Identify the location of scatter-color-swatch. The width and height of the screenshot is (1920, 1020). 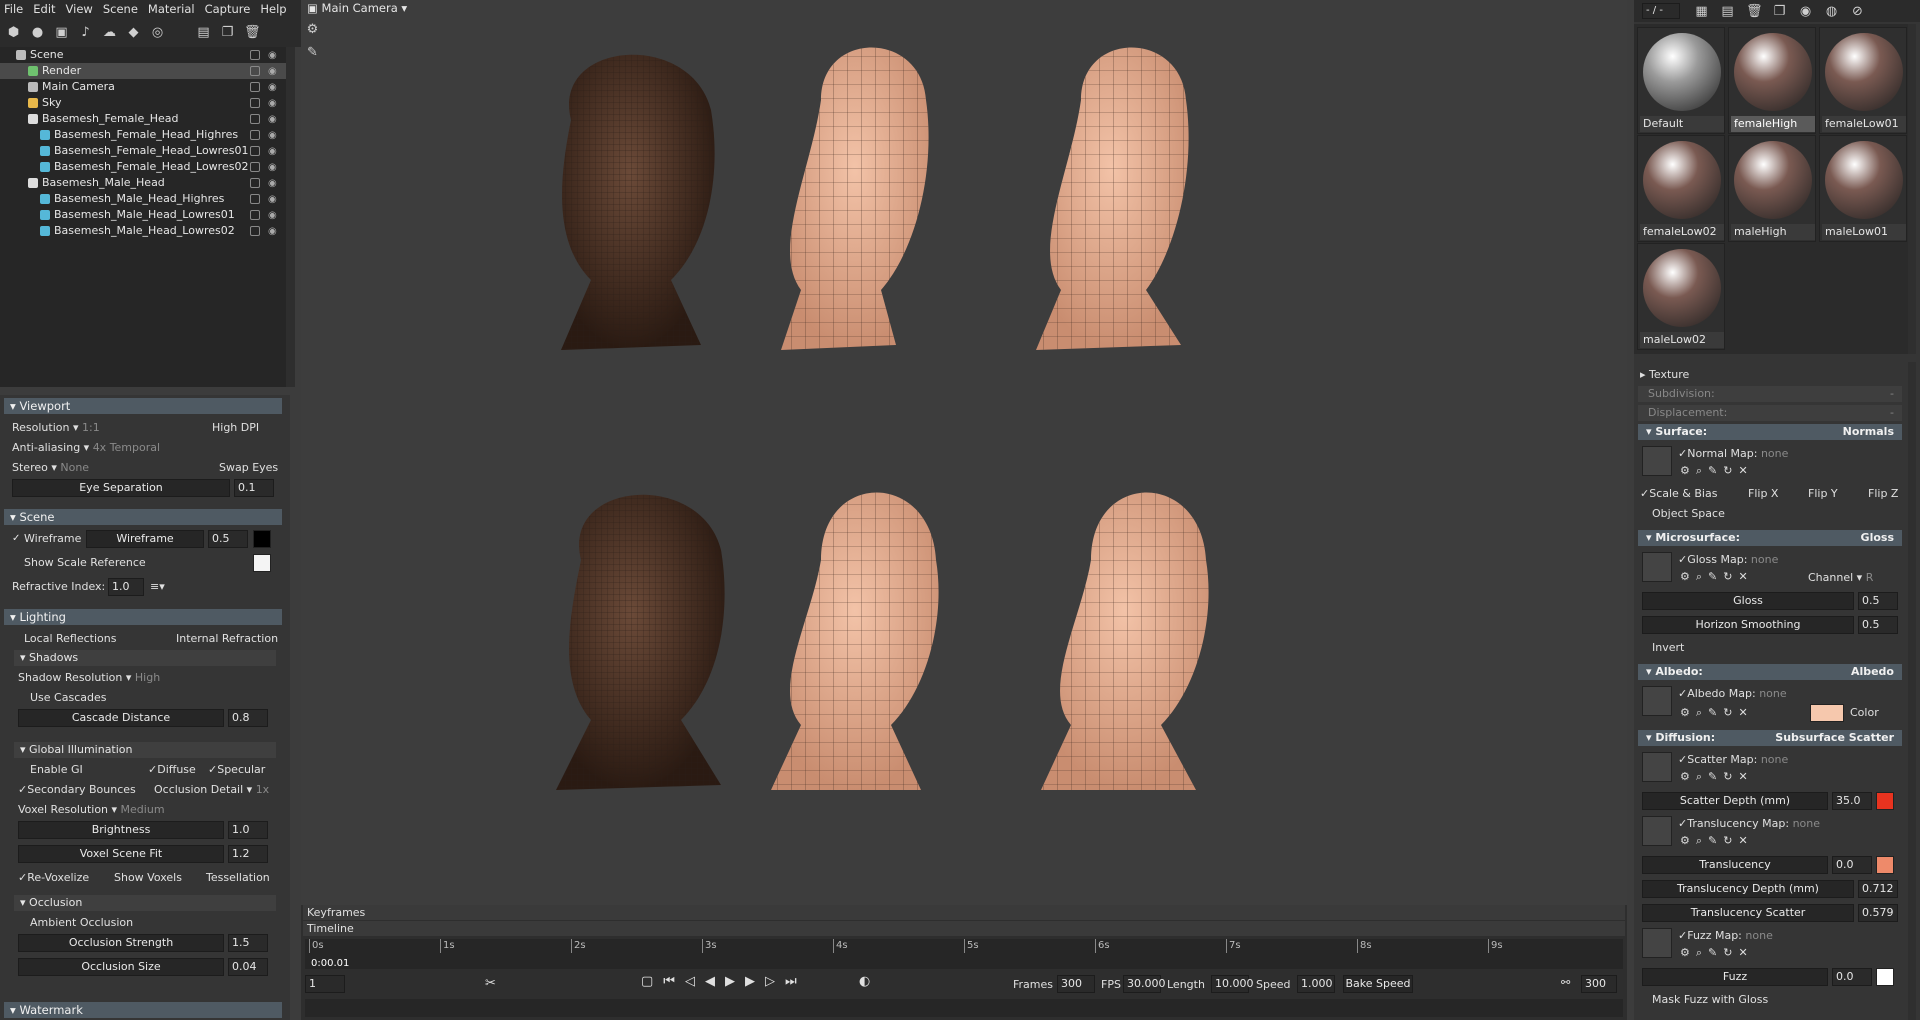
(1885, 801).